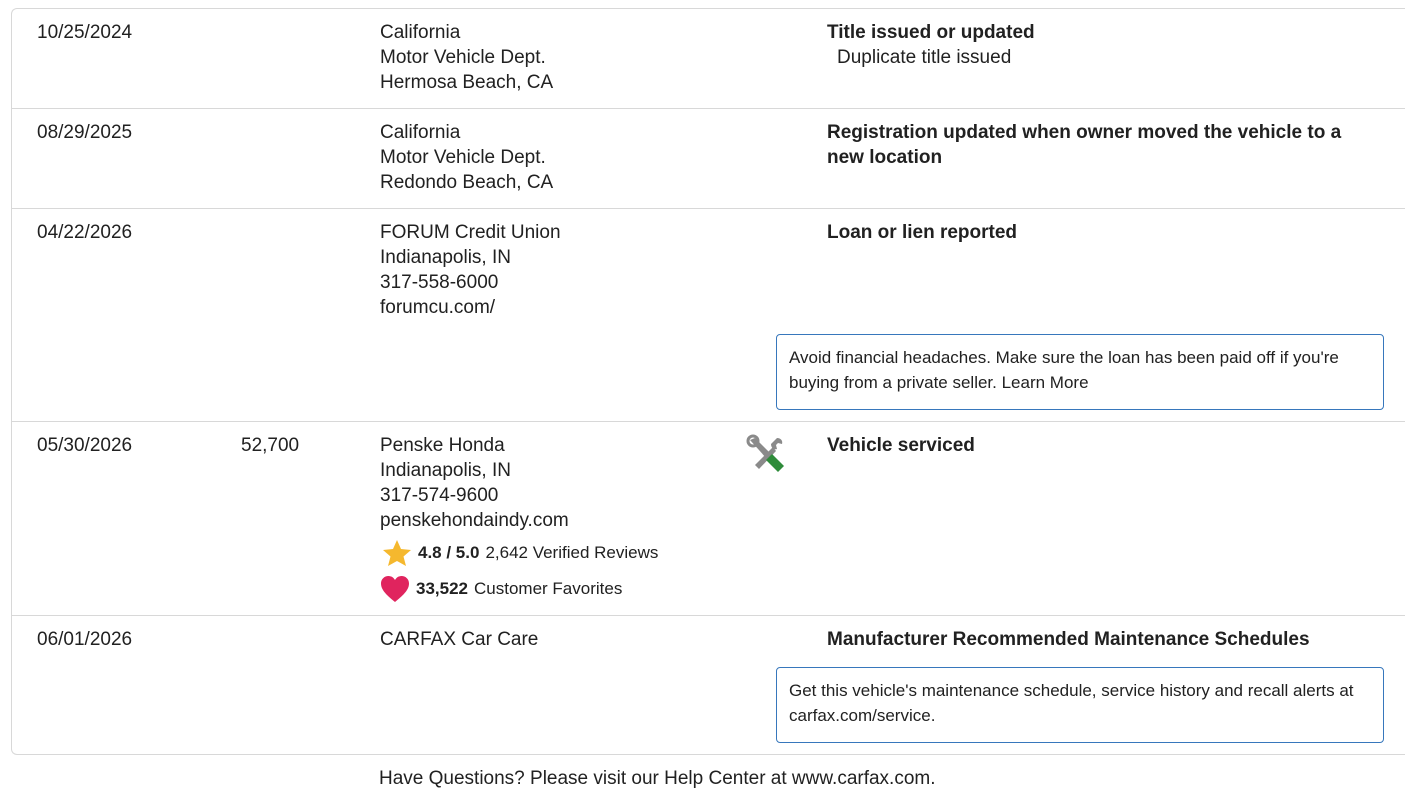  I want to click on event-headline: Loan or lien reported, so click(922, 232).